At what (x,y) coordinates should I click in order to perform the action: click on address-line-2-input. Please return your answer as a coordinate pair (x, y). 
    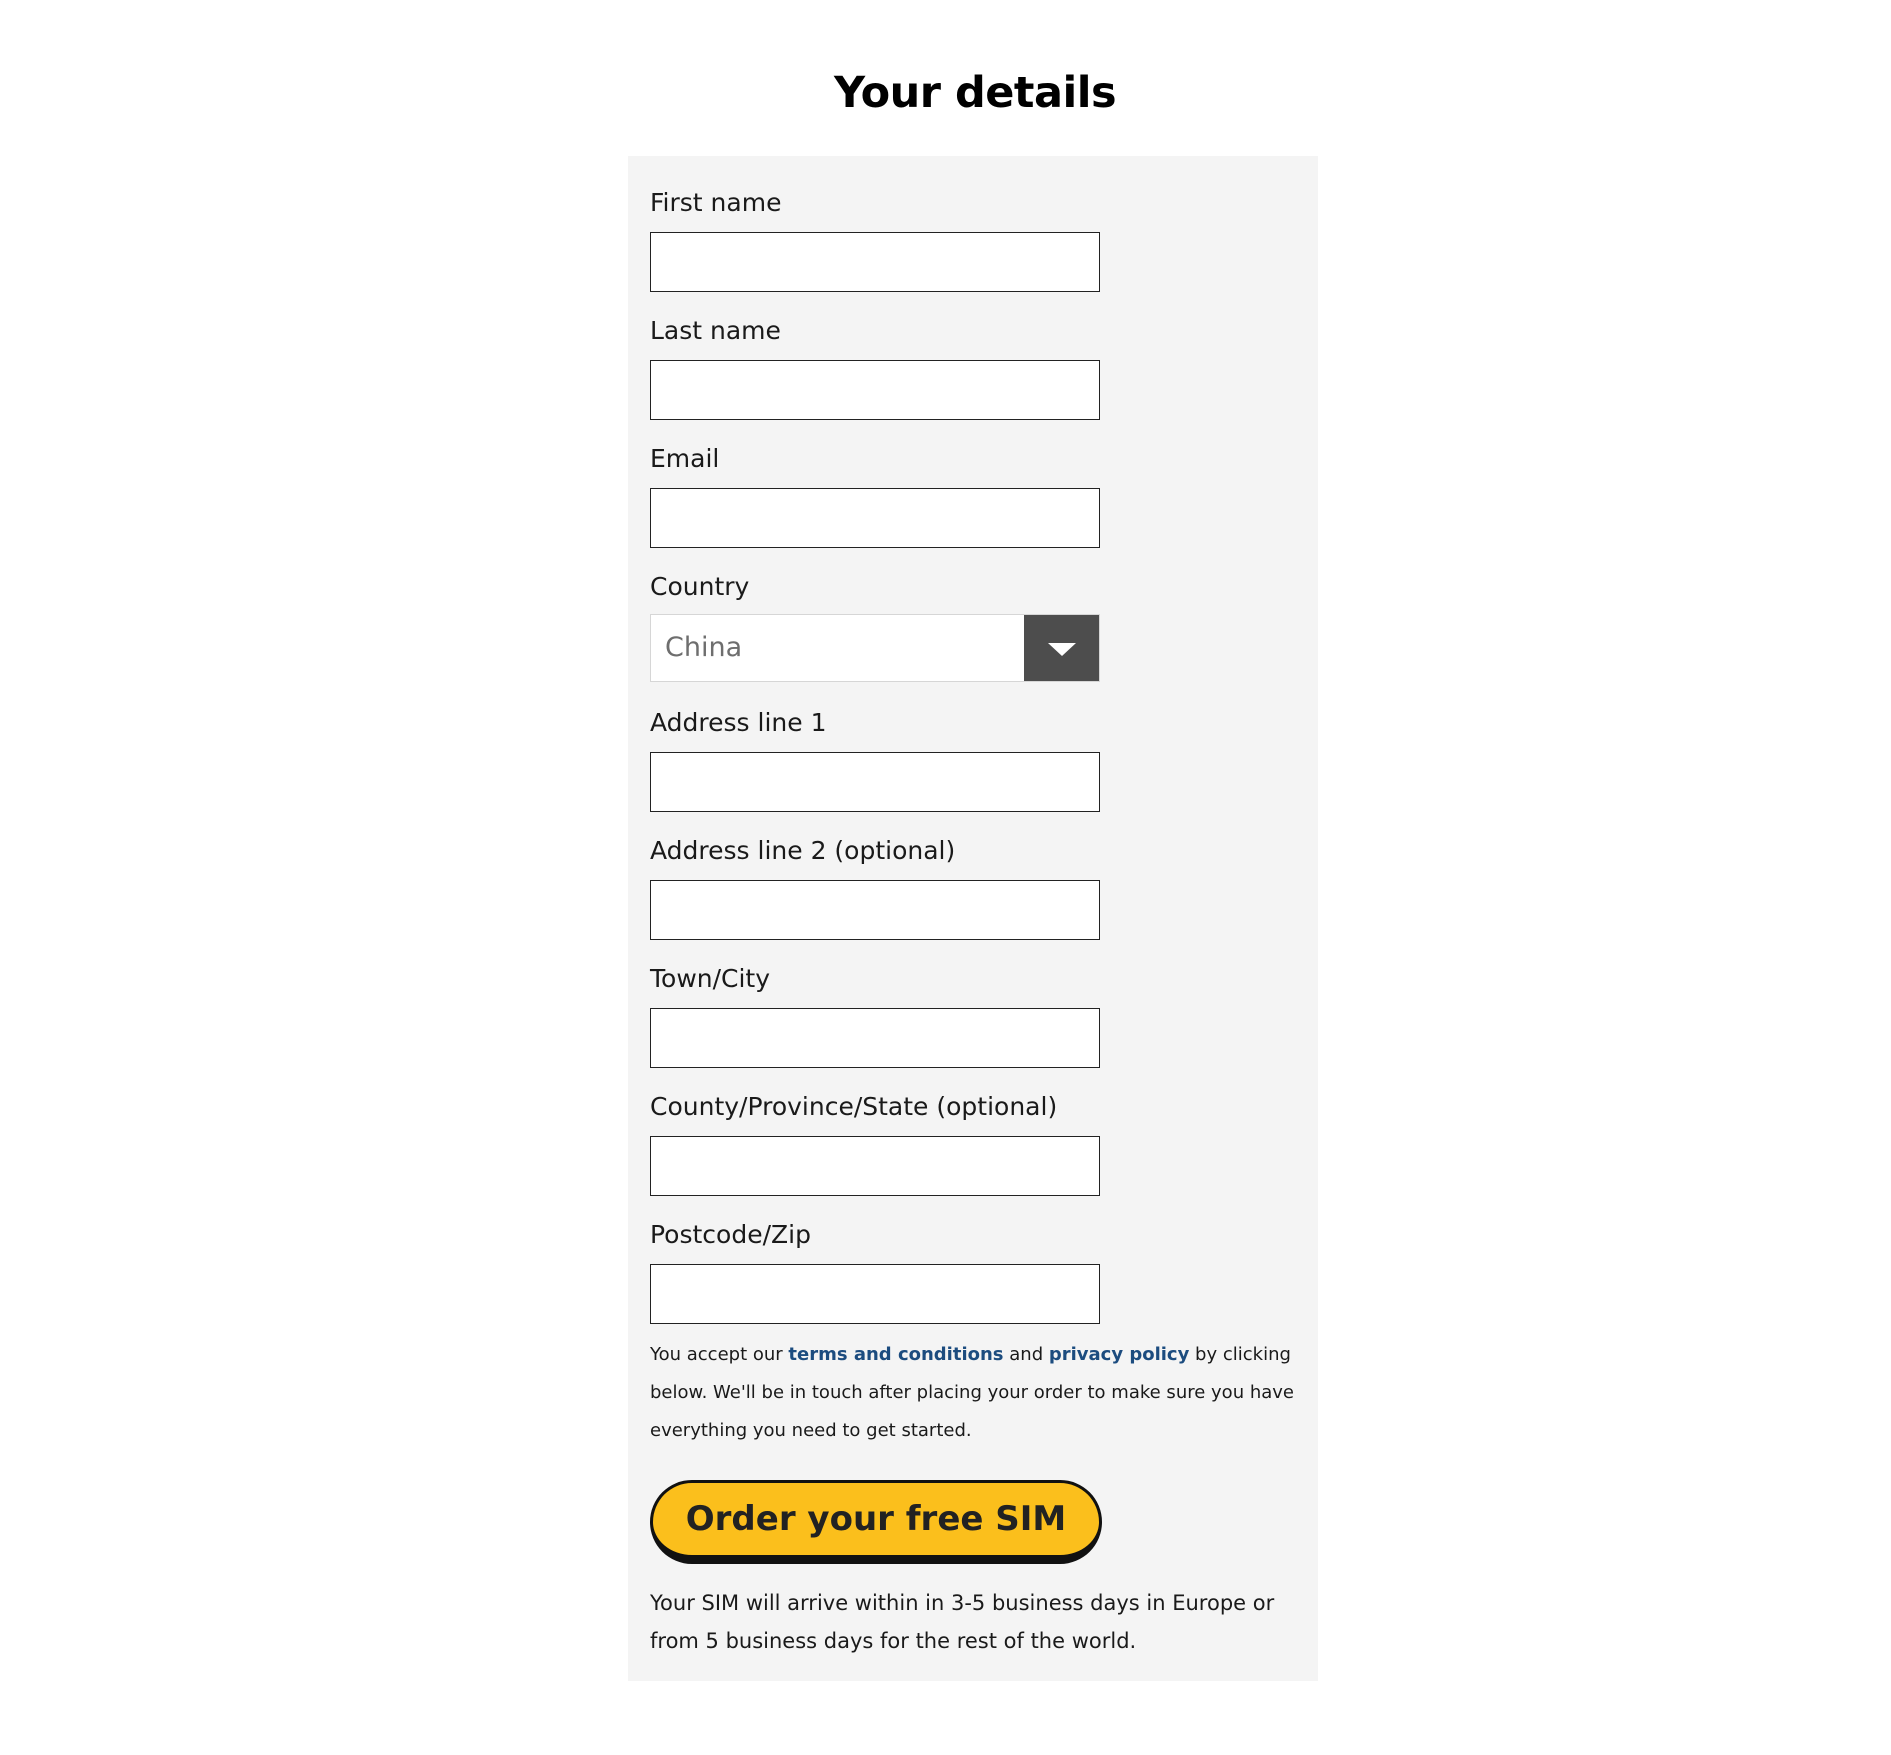
    Looking at the image, I should click on (875, 910).